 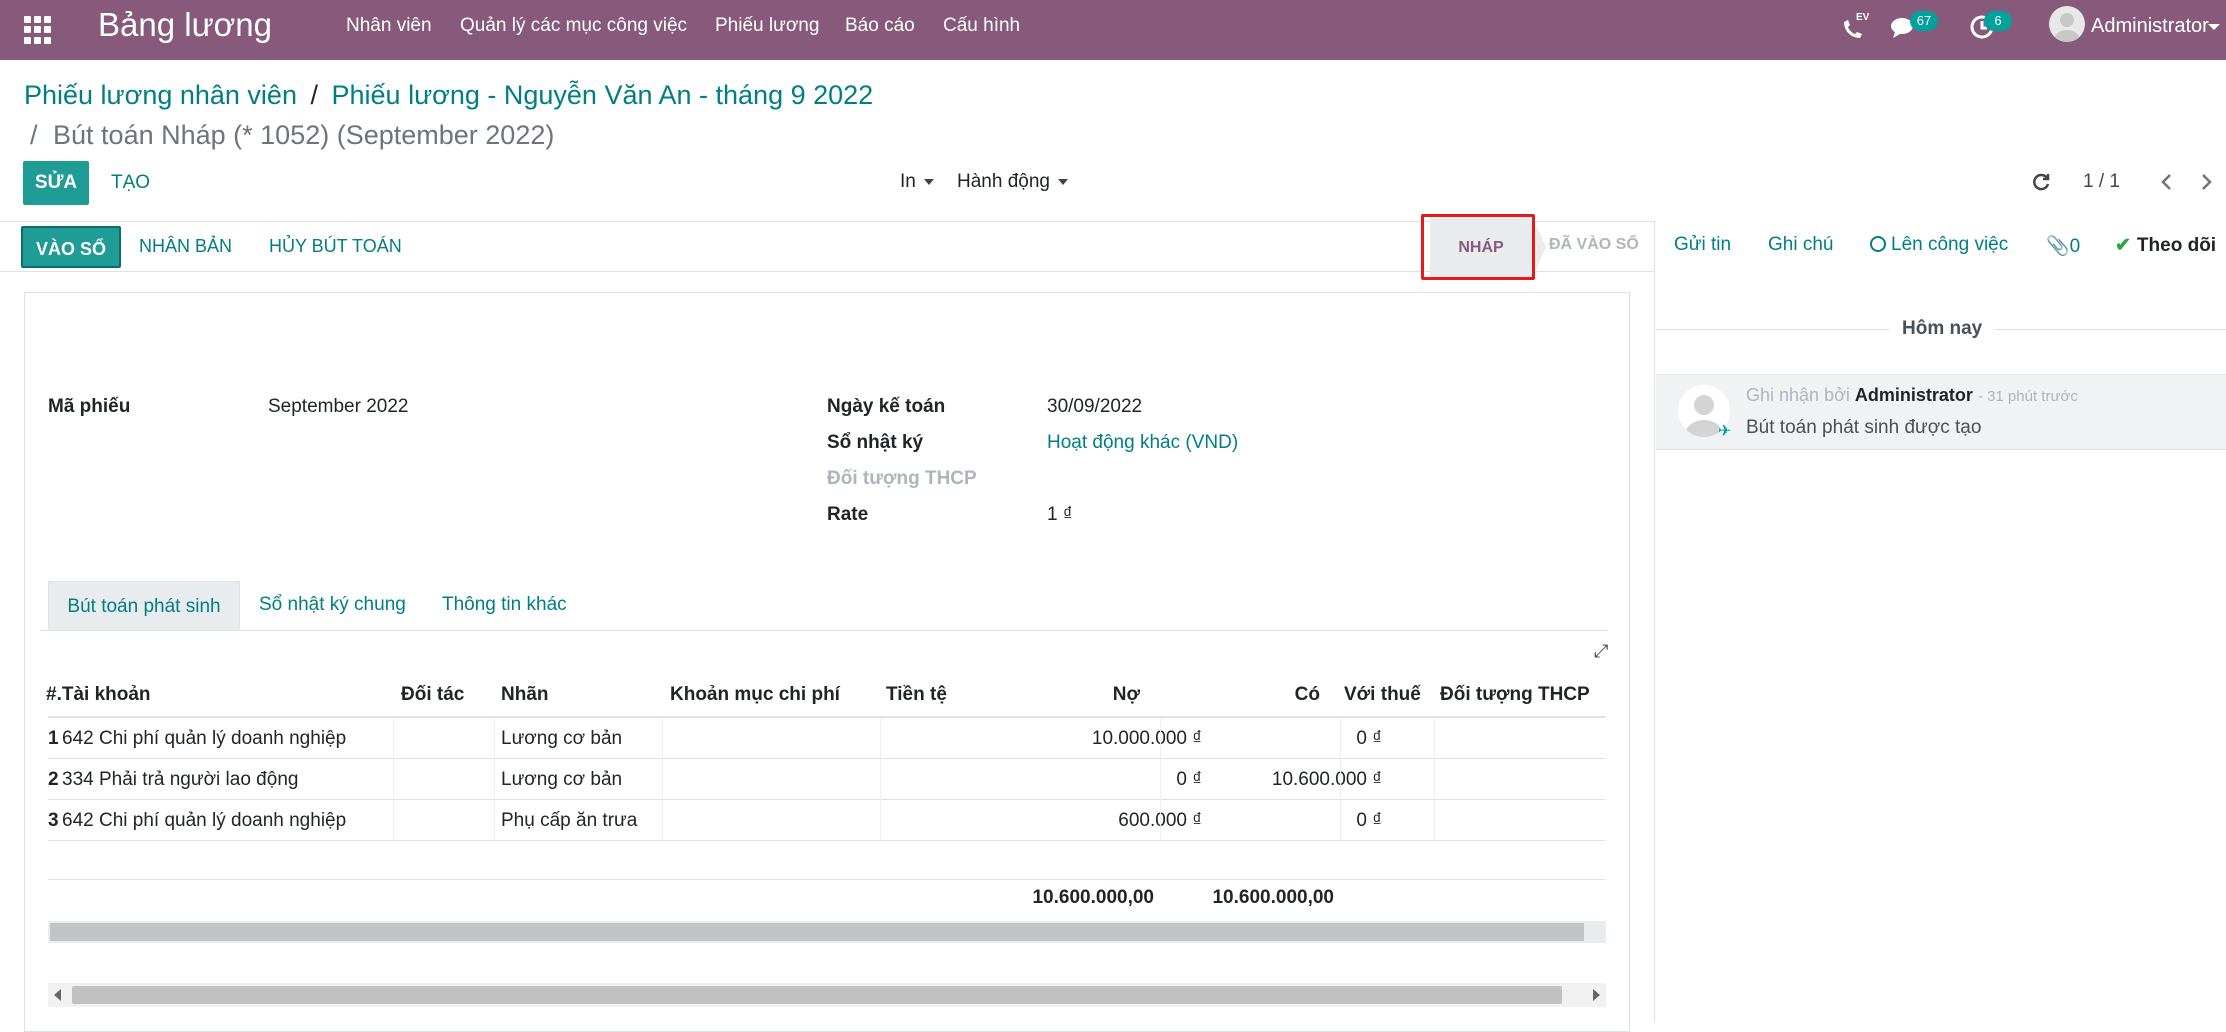 I want to click on journal-label: Sổ nhật ký, so click(x=875, y=442).